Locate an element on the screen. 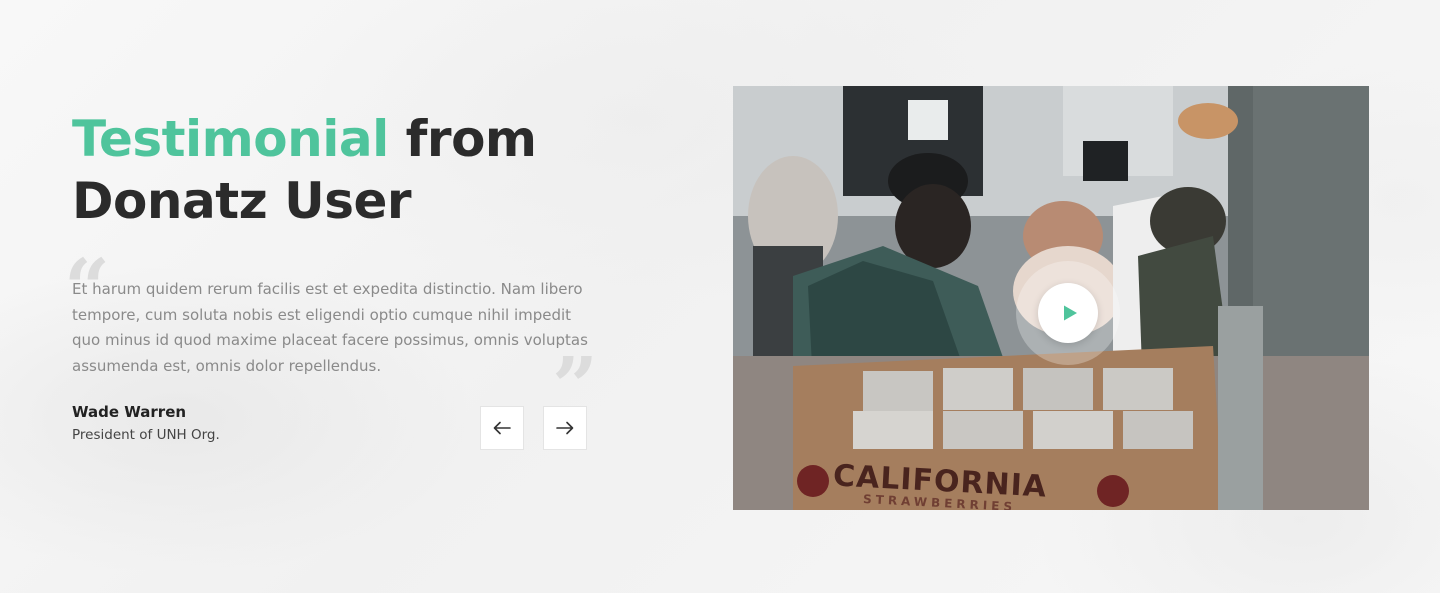 The image size is (1440, 593). section-heading: Testimonial from Donatz User is located at coordinates (304, 170).